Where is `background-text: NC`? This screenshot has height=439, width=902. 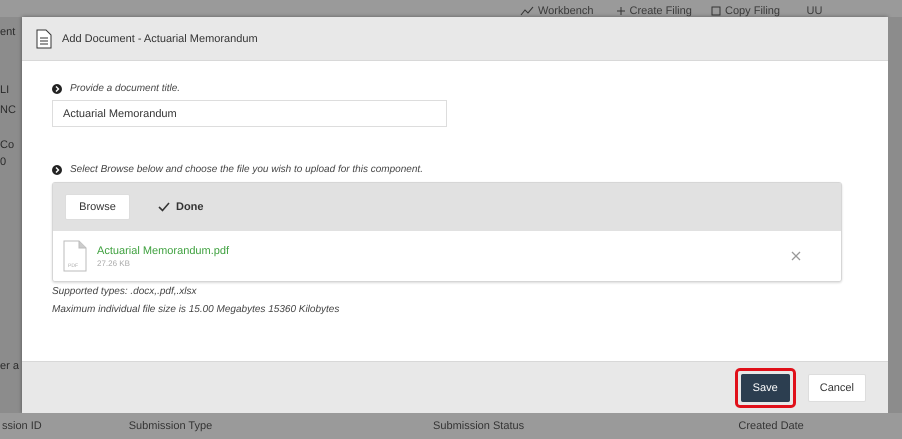 background-text: NC is located at coordinates (8, 110).